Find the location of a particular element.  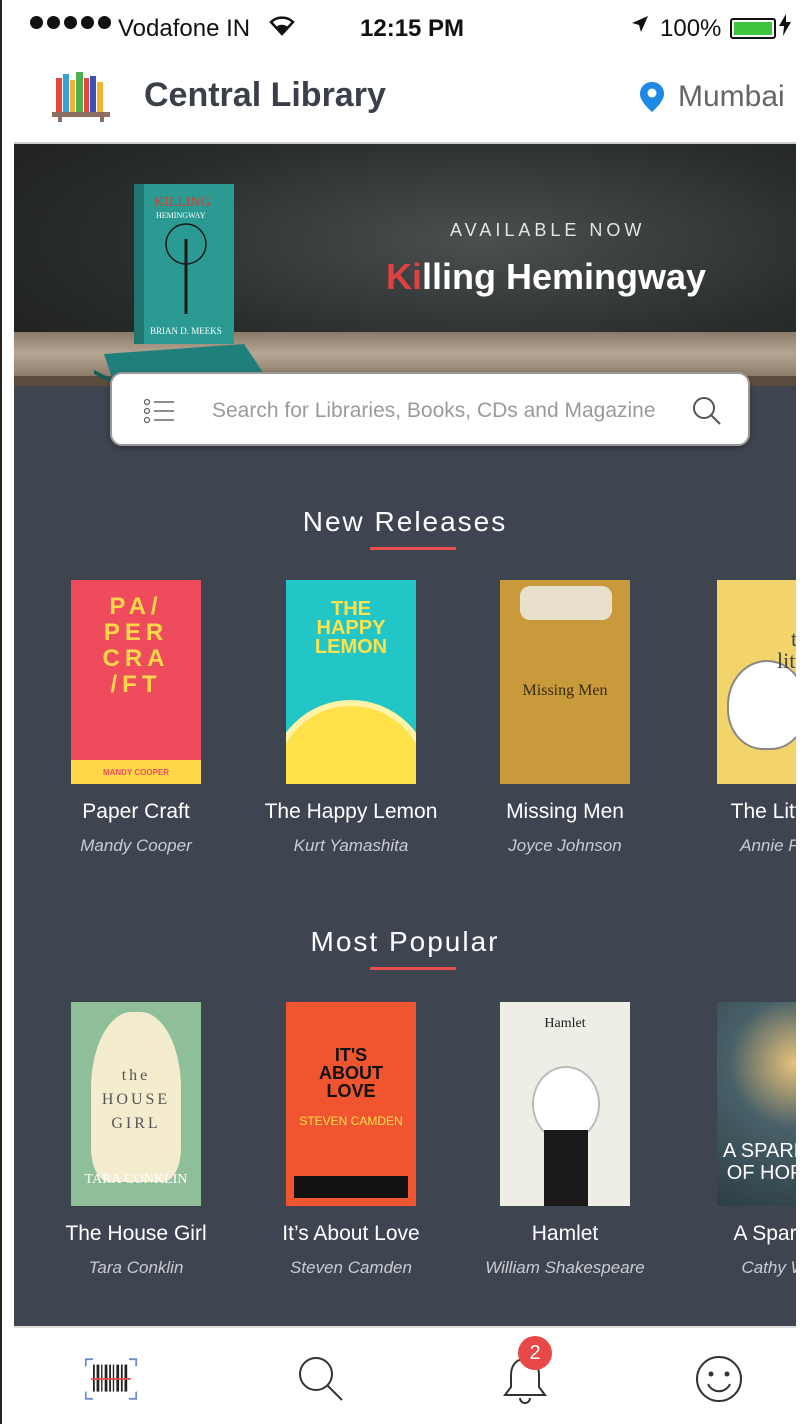

location-arrow-icon is located at coordinates (640, 27).